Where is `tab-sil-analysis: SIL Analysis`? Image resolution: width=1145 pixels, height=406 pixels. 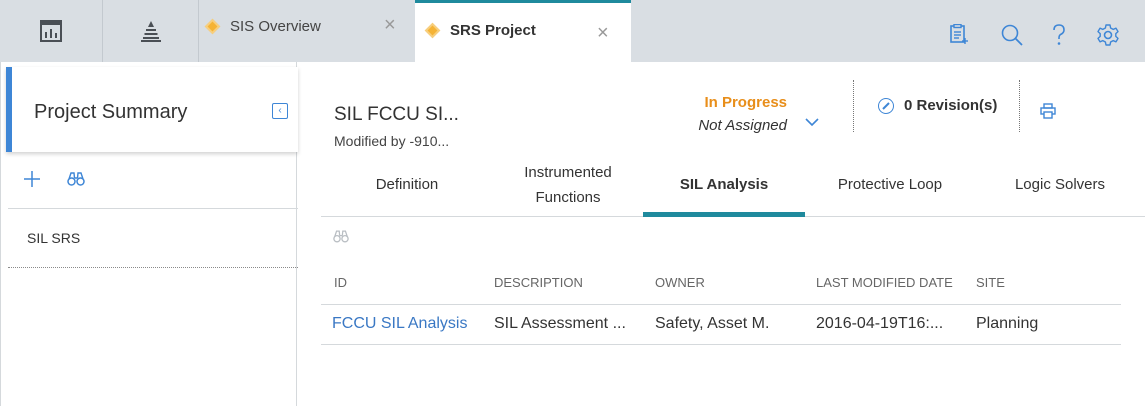 tab-sil-analysis: SIL Analysis is located at coordinates (724, 185).